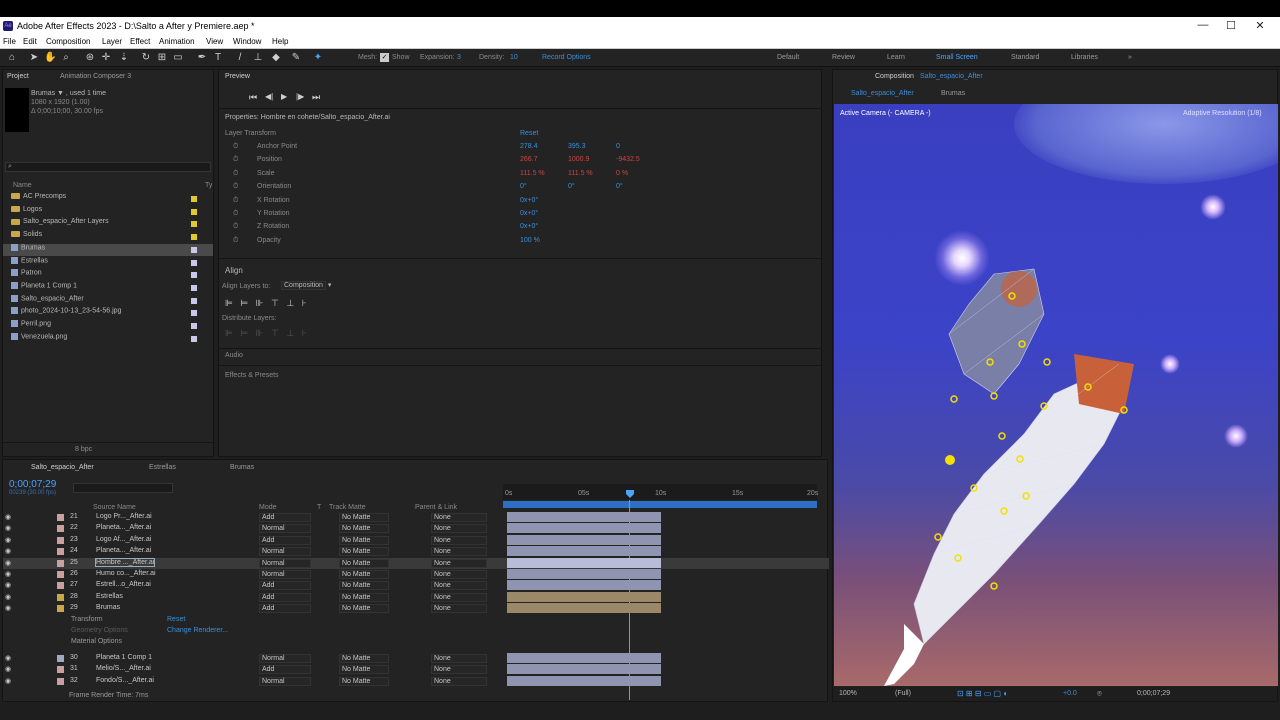 Image resolution: width=1280 pixels, height=720 pixels. Describe the element at coordinates (1130, 57) in the screenshot. I see `workspaces-overflow-button: »` at that location.